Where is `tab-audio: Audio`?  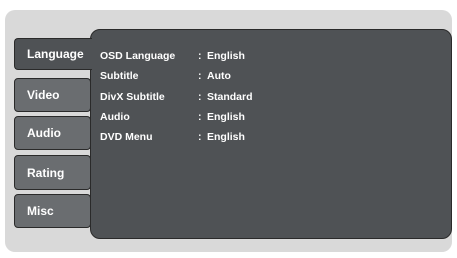 tab-audio: Audio is located at coordinates (52, 133).